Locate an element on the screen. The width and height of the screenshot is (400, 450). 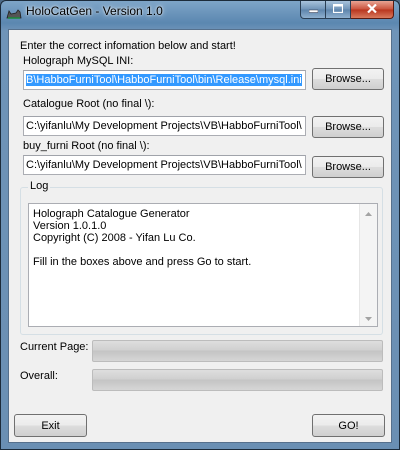
go-button: GO! is located at coordinates (348, 425).